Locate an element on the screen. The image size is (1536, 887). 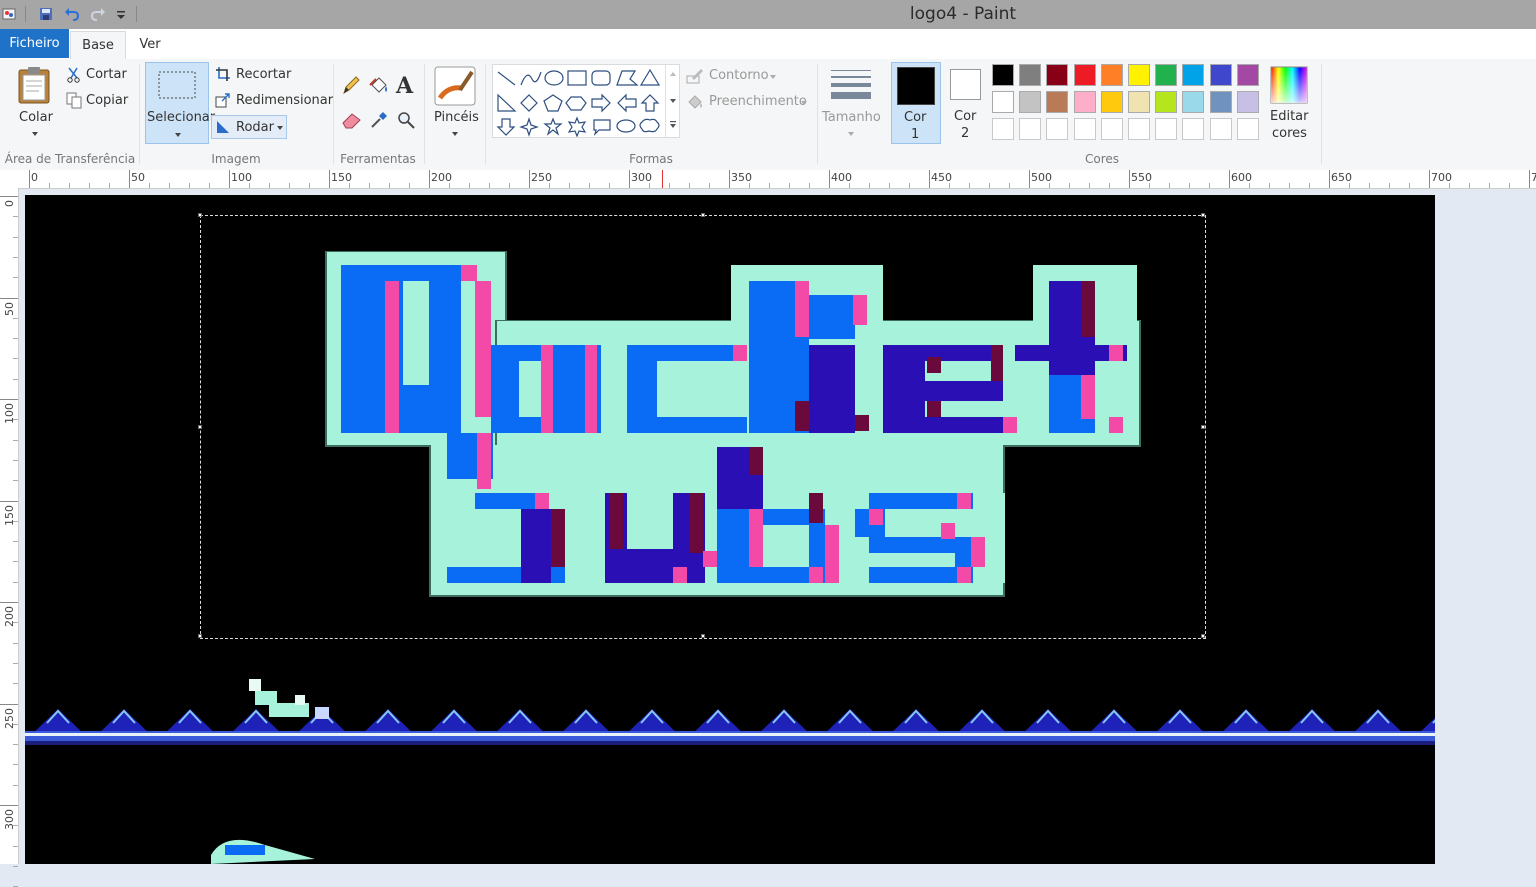
color1-button: Cor 1 is located at coordinates (916, 103).